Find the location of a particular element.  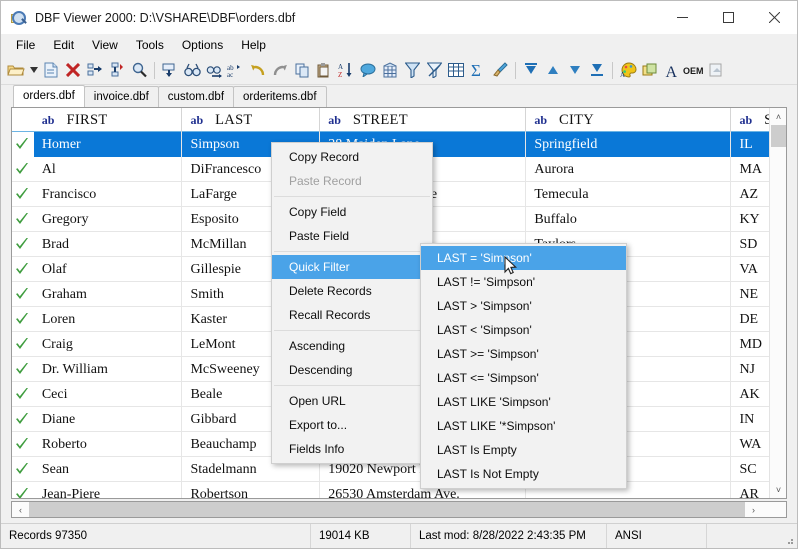

cell-first: Homer is located at coordinates (108, 144).